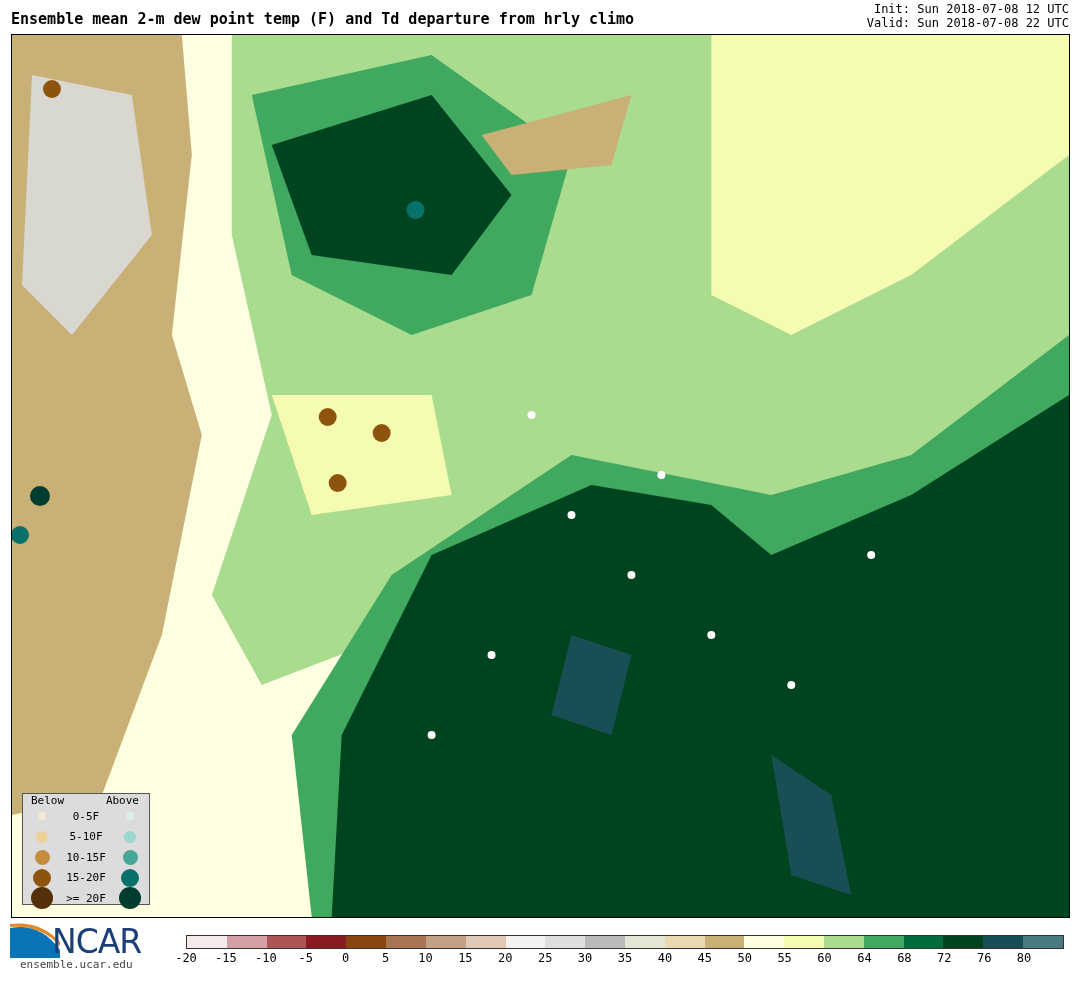 The width and height of the screenshot is (1080, 985). What do you see at coordinates (323, 20) in the screenshot?
I see `chart-title: Ensemble mean 2-m dew point temp (F) and Td departure from hrly climo` at bounding box center [323, 20].